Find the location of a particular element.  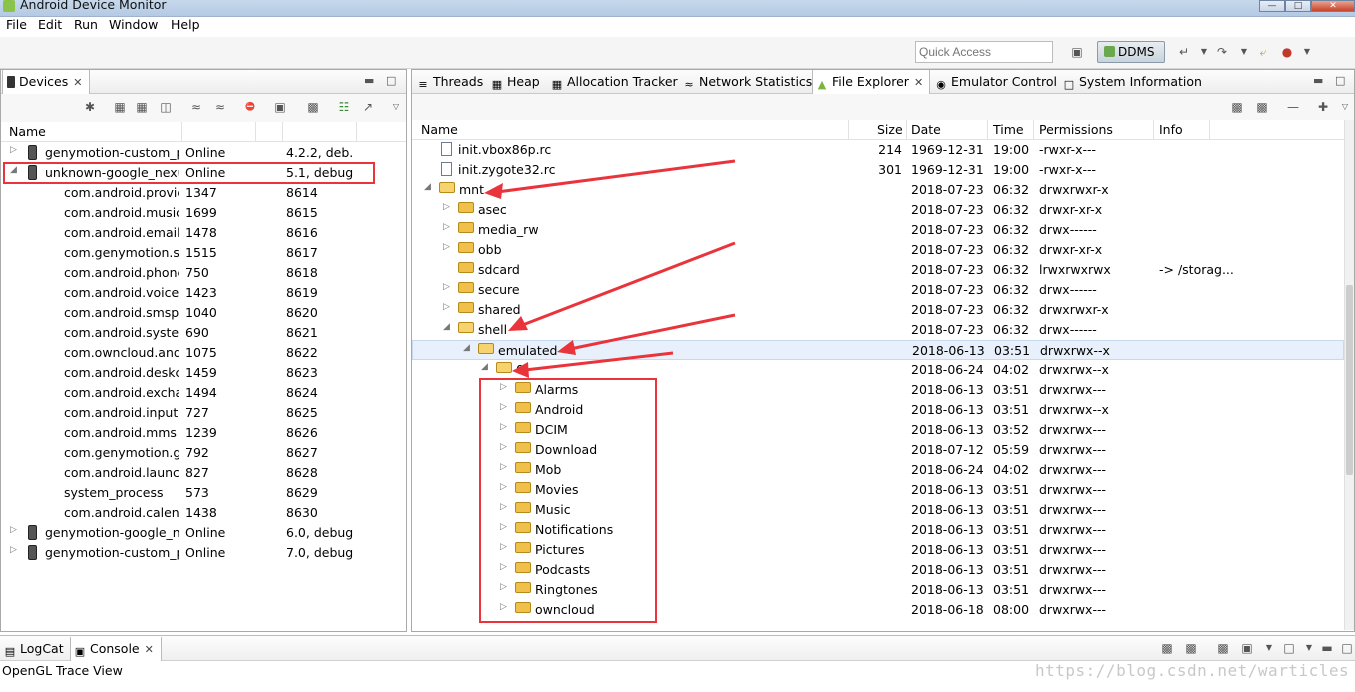

annotation-arrow-shell is located at coordinates (622, 286).